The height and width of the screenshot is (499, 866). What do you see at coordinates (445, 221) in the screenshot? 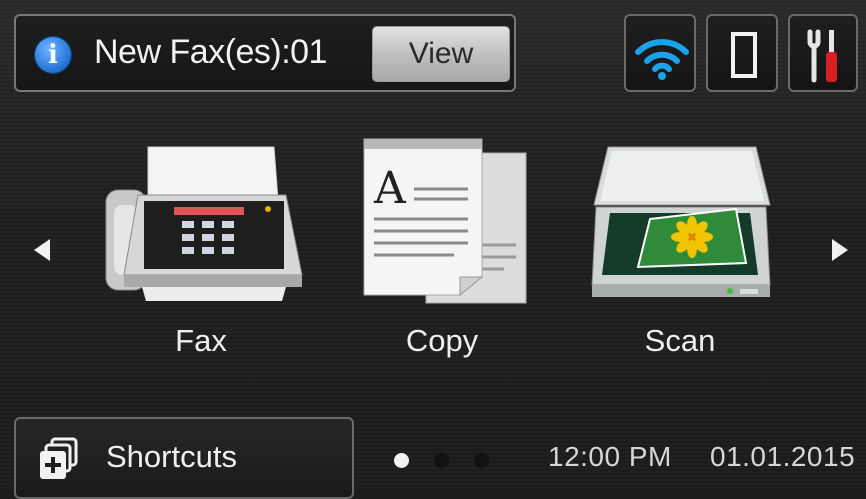
I see `copy-document-icon: A` at bounding box center [445, 221].